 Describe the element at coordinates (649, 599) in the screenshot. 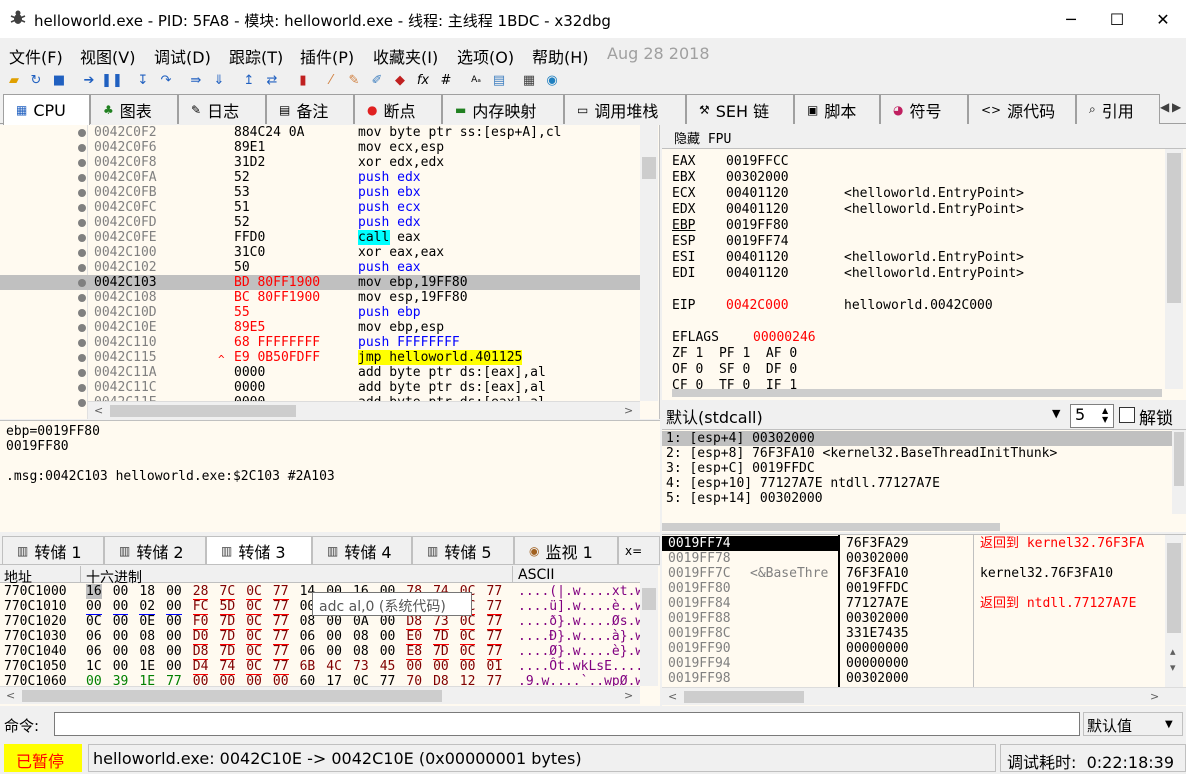

I see `dump-vscroll-thumb` at that location.